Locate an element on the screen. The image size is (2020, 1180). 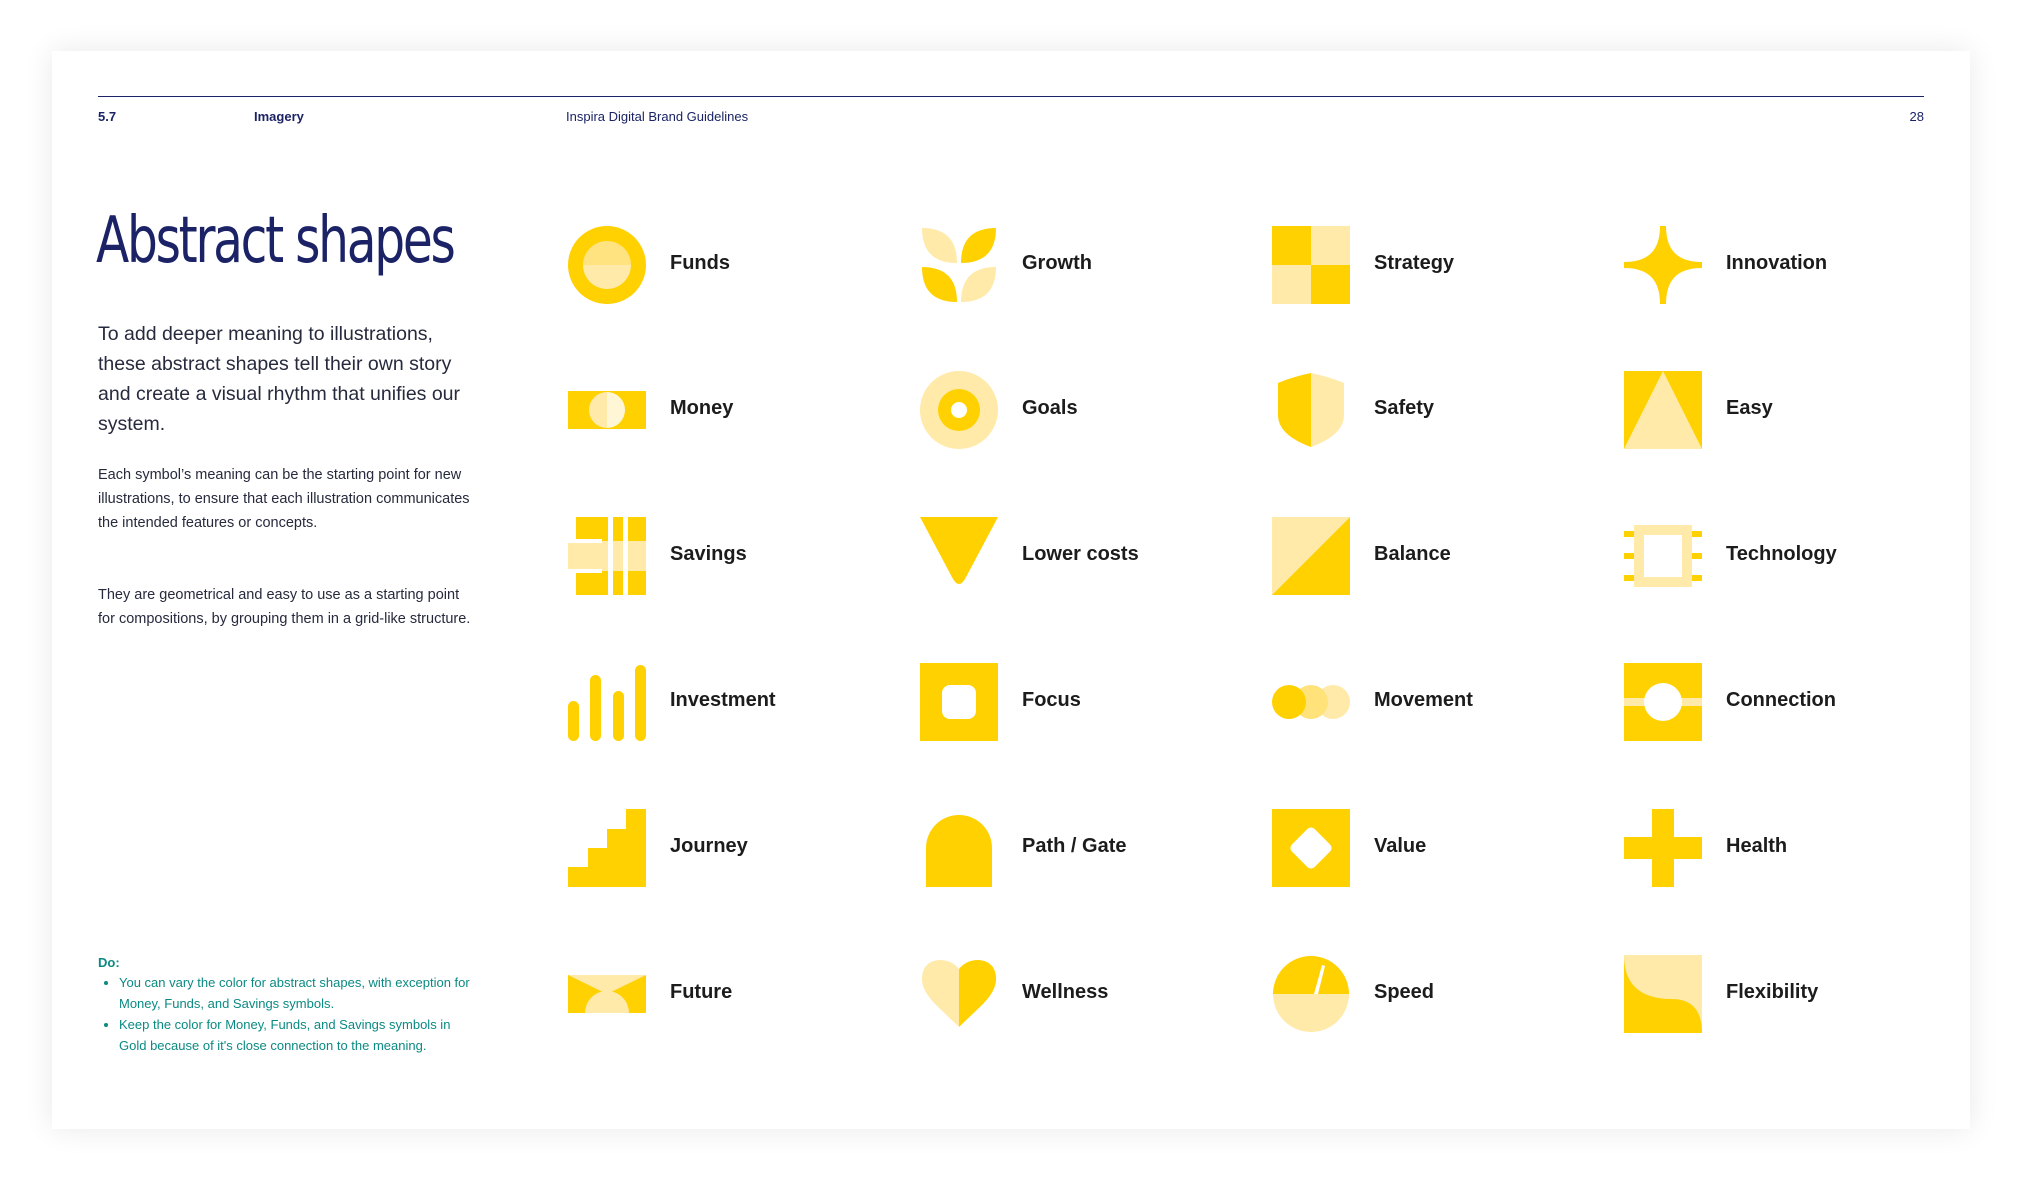
technology-icon is located at coordinates (1663, 556).